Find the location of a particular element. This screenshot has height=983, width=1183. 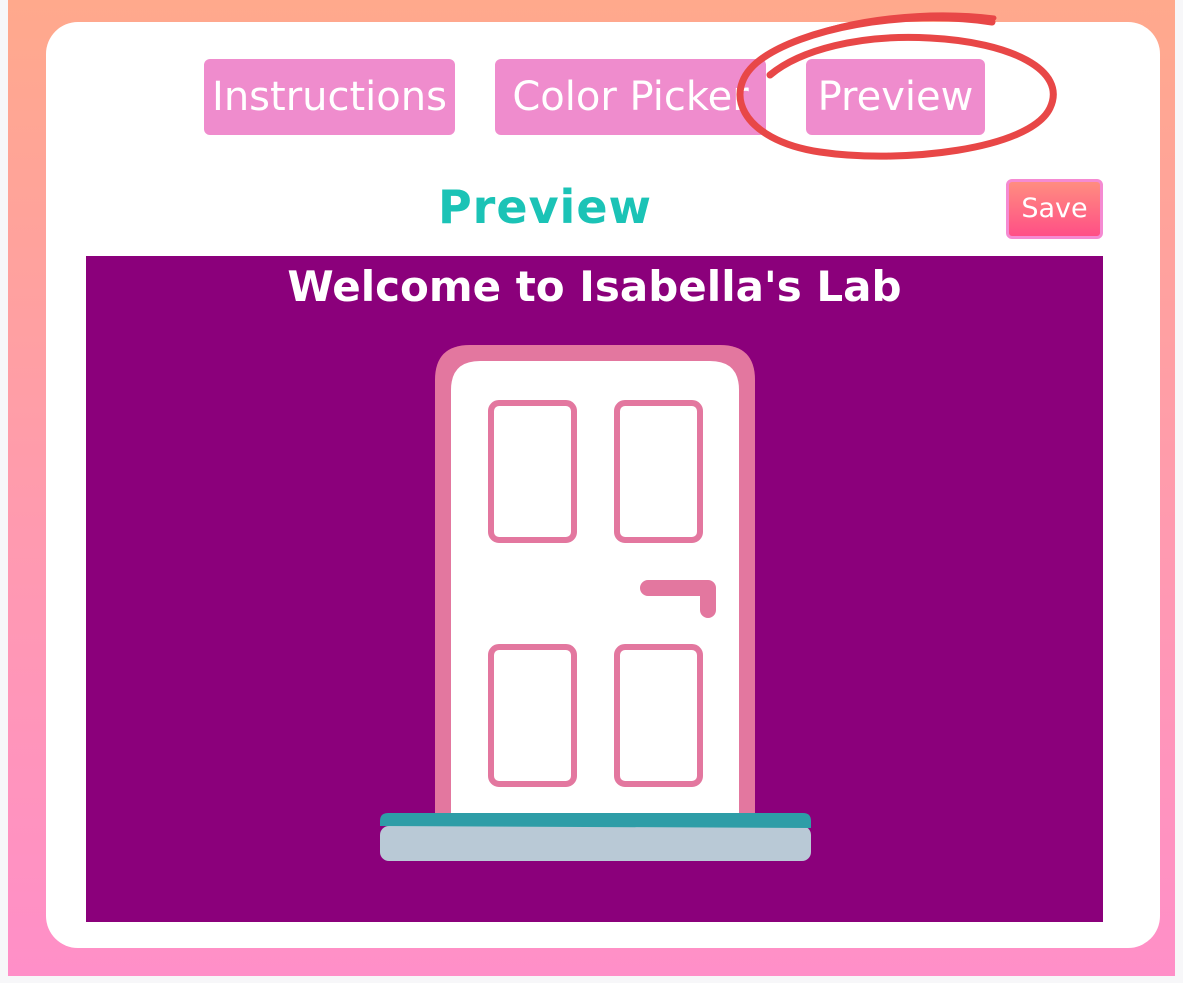

door-step-bottom is located at coordinates (595, 843).